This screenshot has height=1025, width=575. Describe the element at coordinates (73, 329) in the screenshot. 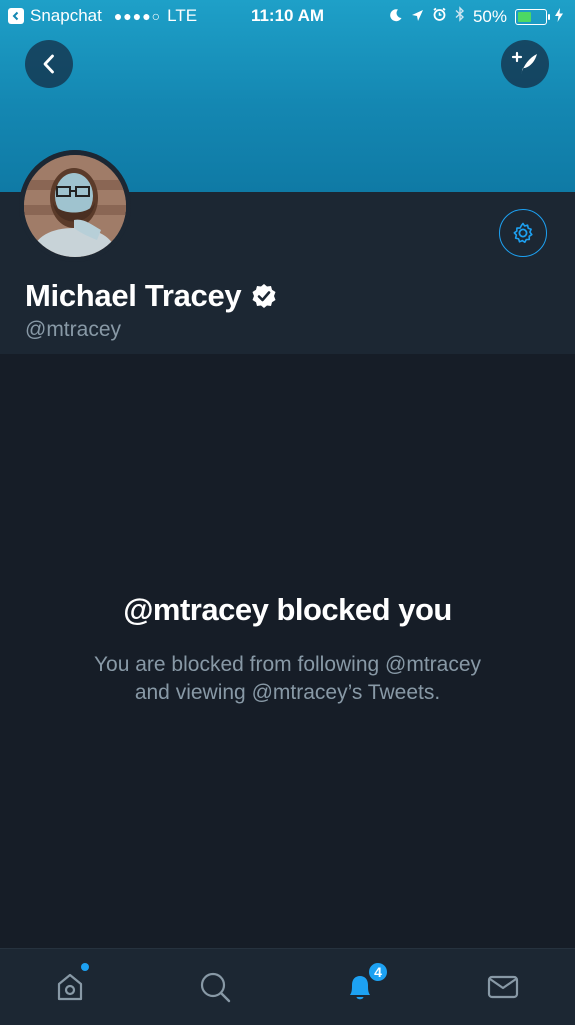

I see `profile-handle: @mtracey` at that location.